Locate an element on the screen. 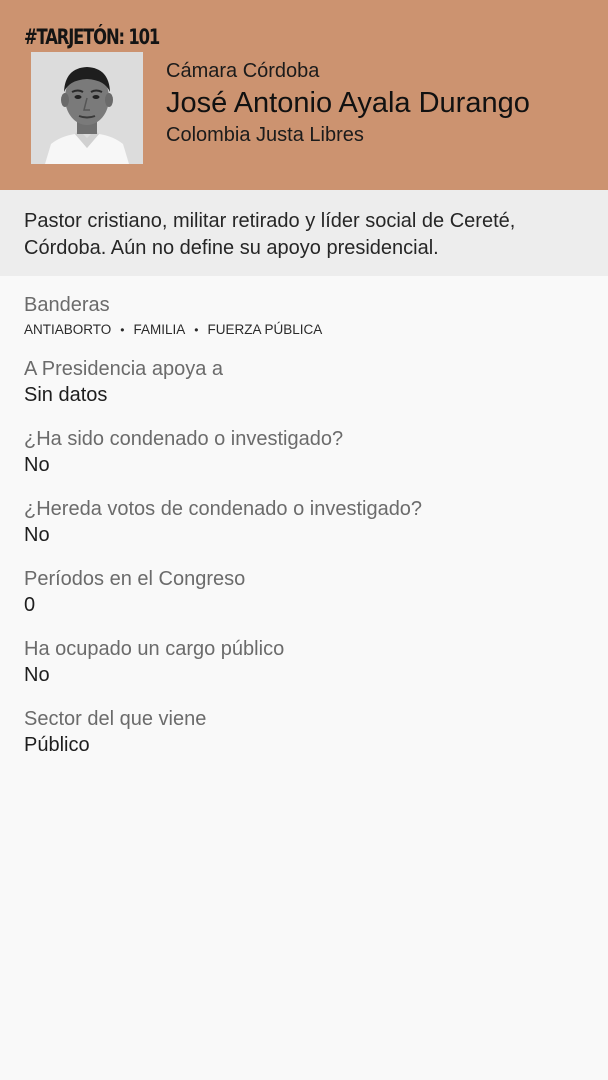 This screenshot has height=1080, width=608. ballot-number-tag: #TARJETÓN: 101 is located at coordinates (92, 37).